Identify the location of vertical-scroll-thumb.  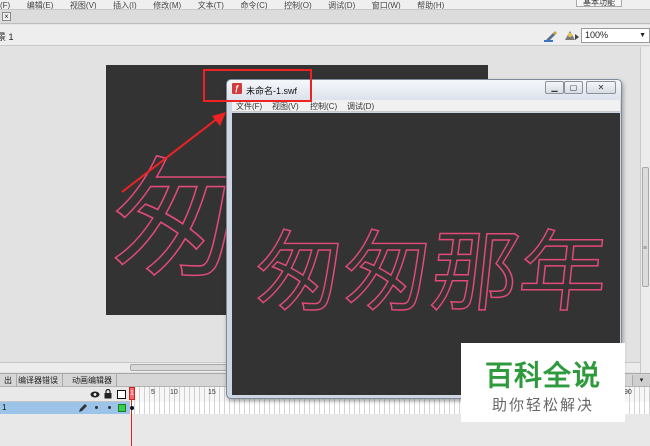
(645, 227).